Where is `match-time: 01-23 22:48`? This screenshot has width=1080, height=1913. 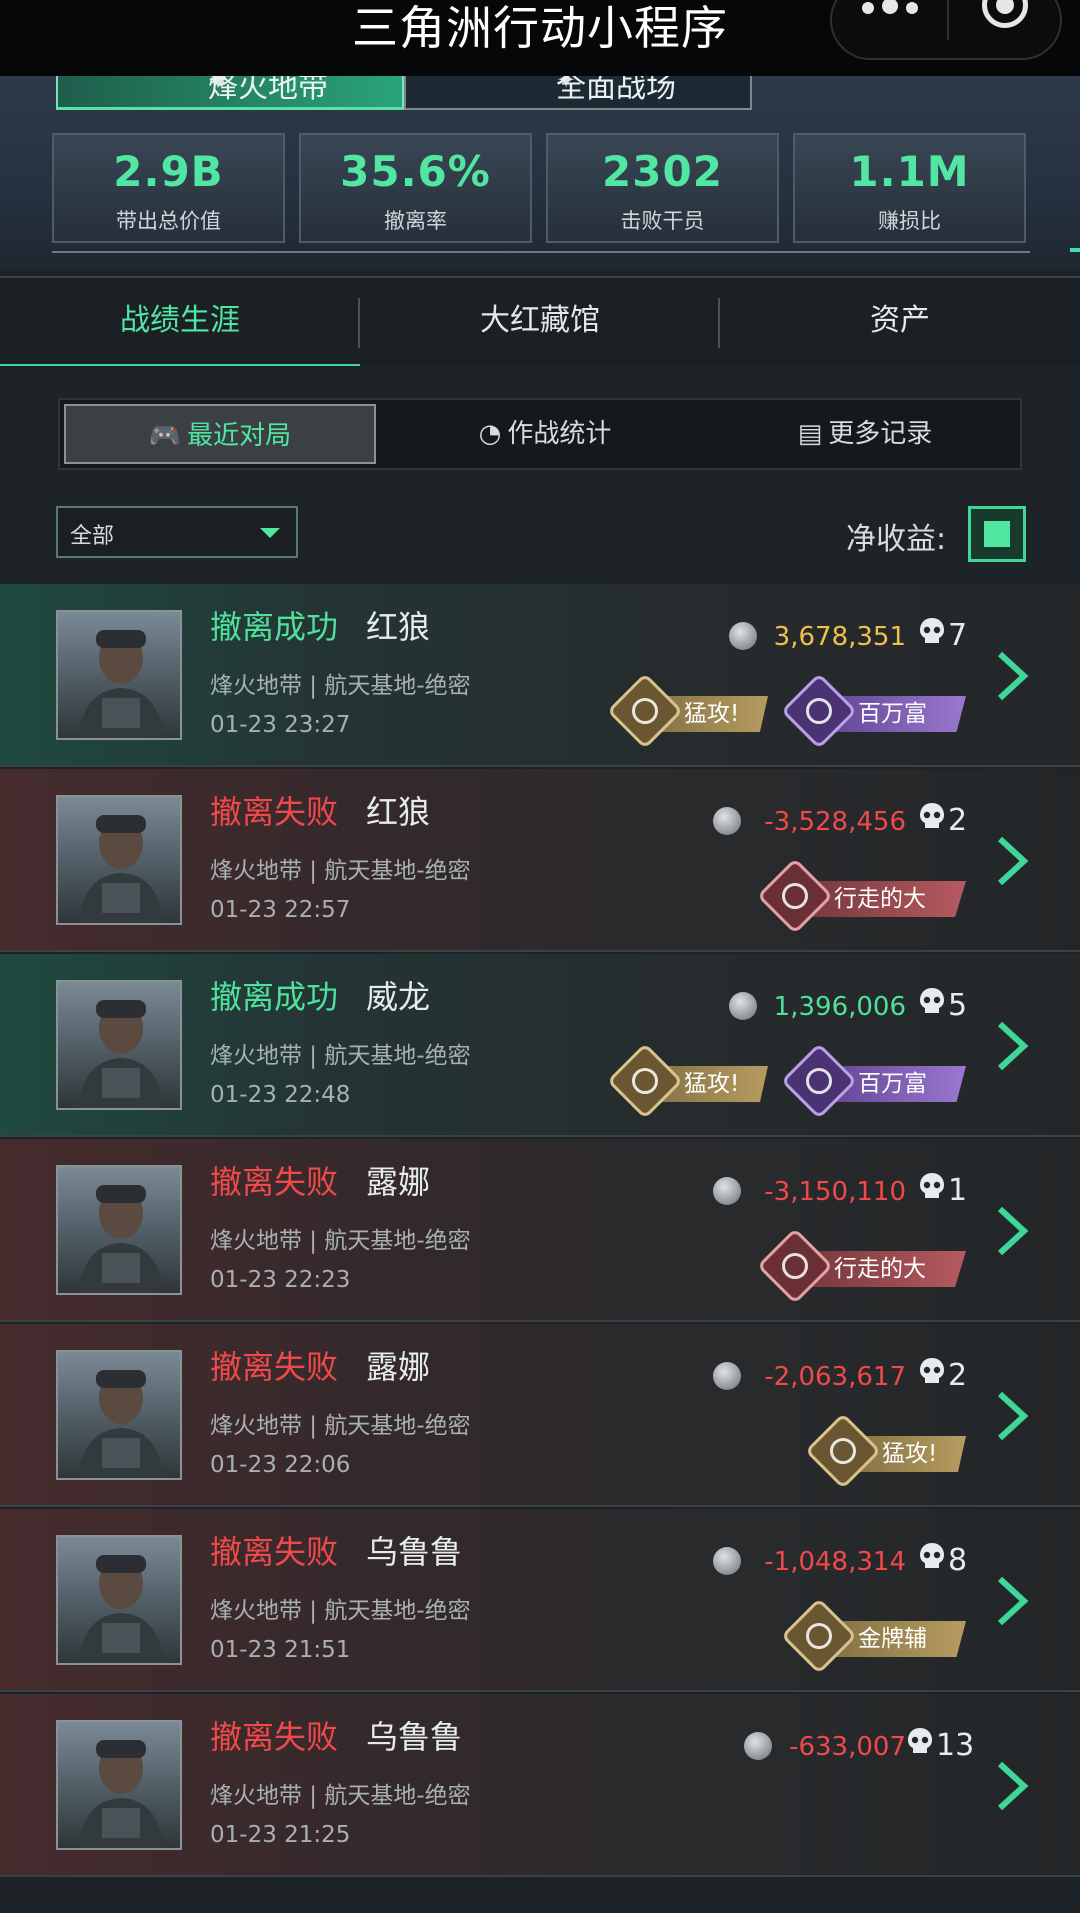 match-time: 01-23 22:48 is located at coordinates (280, 1095).